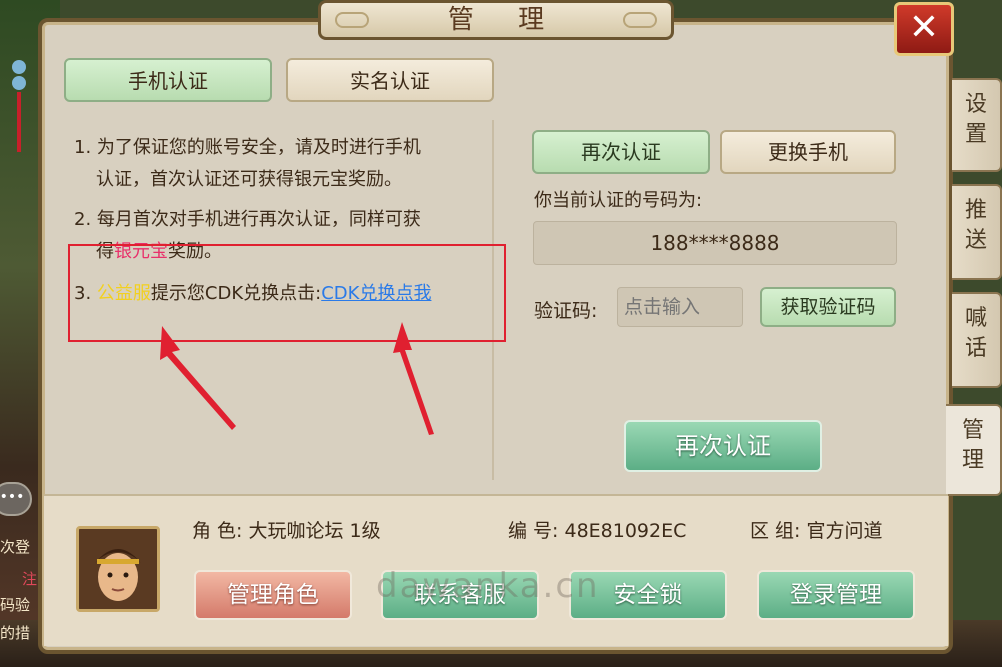 This screenshot has width=1002, height=667. Describe the element at coordinates (505, 20) in the screenshot. I see `panel-title: 管 理` at that location.